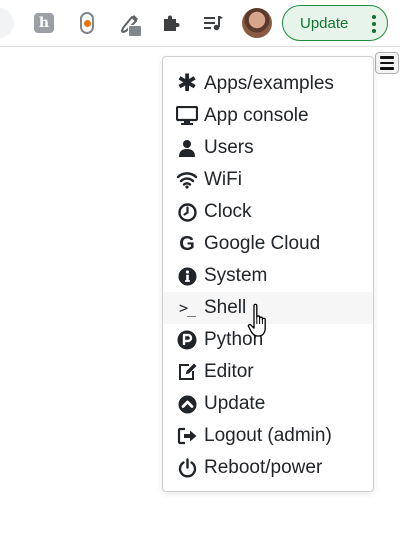 The image size is (400, 553). I want to click on menu-item-app-console: App console, so click(268, 116).